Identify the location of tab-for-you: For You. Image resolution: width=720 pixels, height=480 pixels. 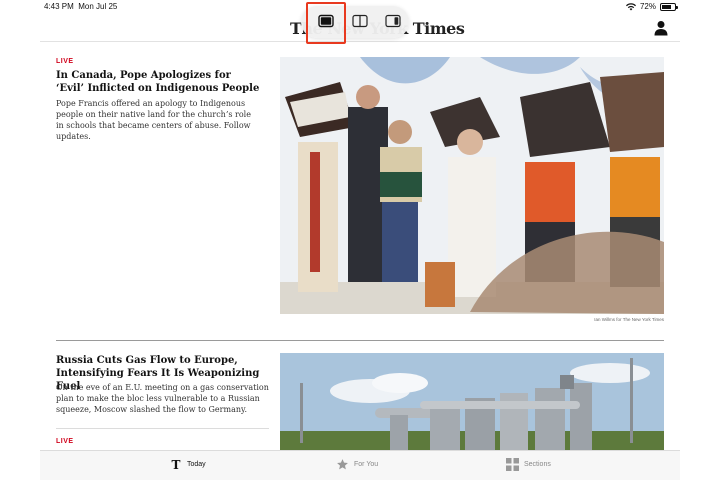
(357, 464).